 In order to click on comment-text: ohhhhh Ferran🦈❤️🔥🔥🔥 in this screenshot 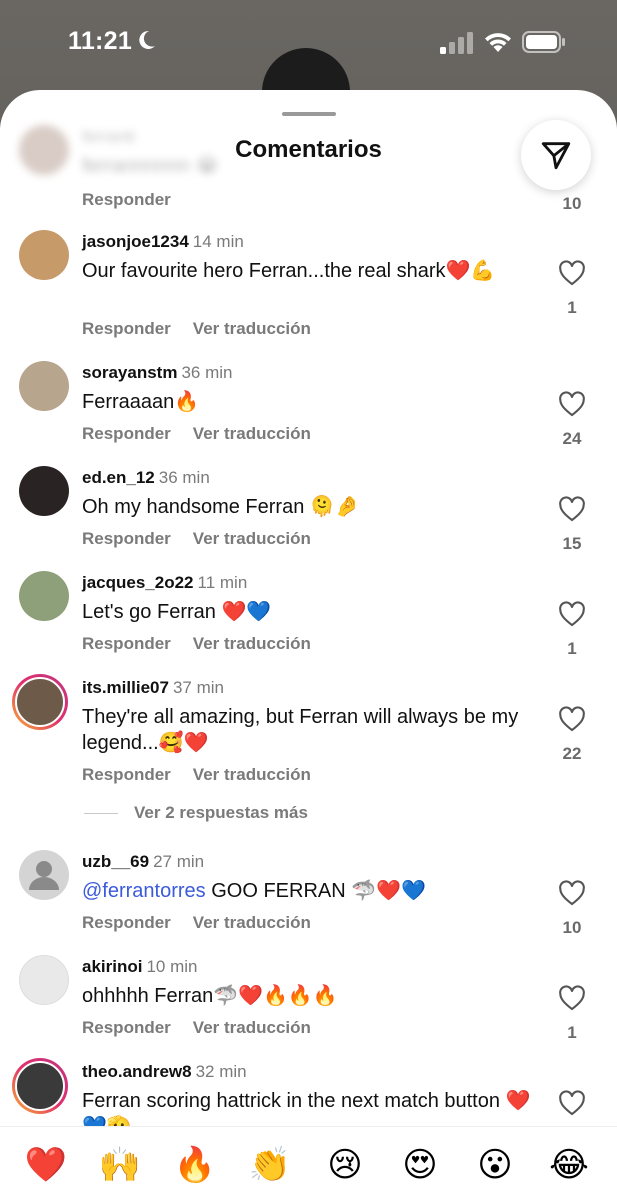, I will do `click(210, 996)`.